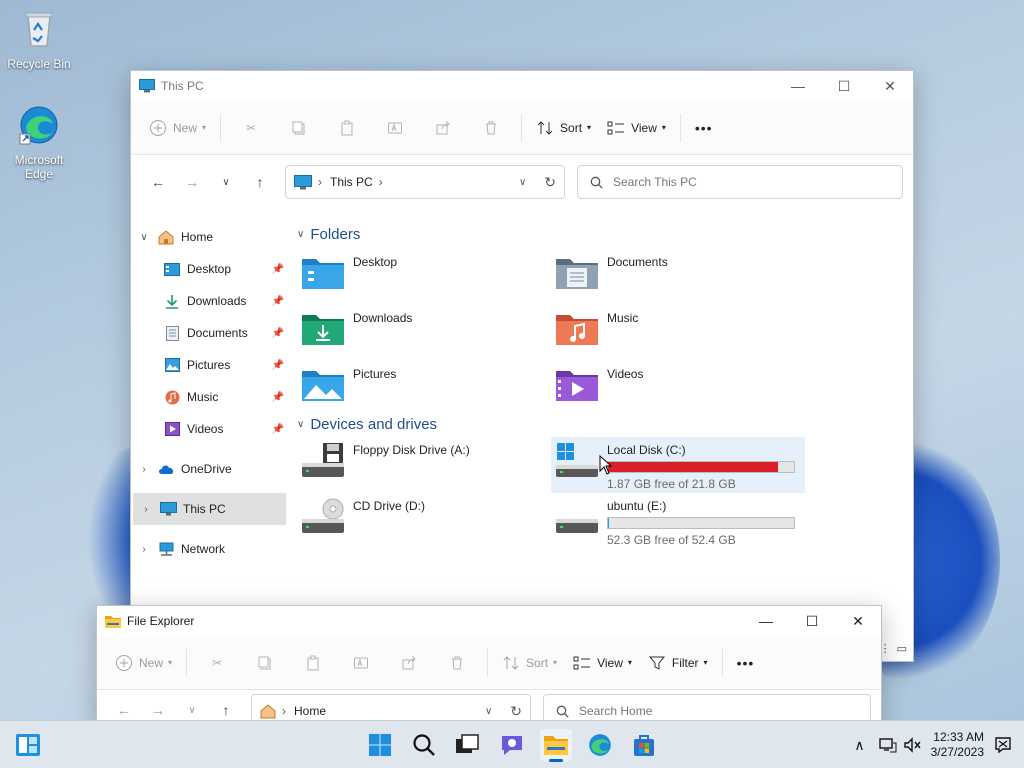  What do you see at coordinates (39, 142) in the screenshot?
I see `desktop-icon-edge: Microsoft Edge` at bounding box center [39, 142].